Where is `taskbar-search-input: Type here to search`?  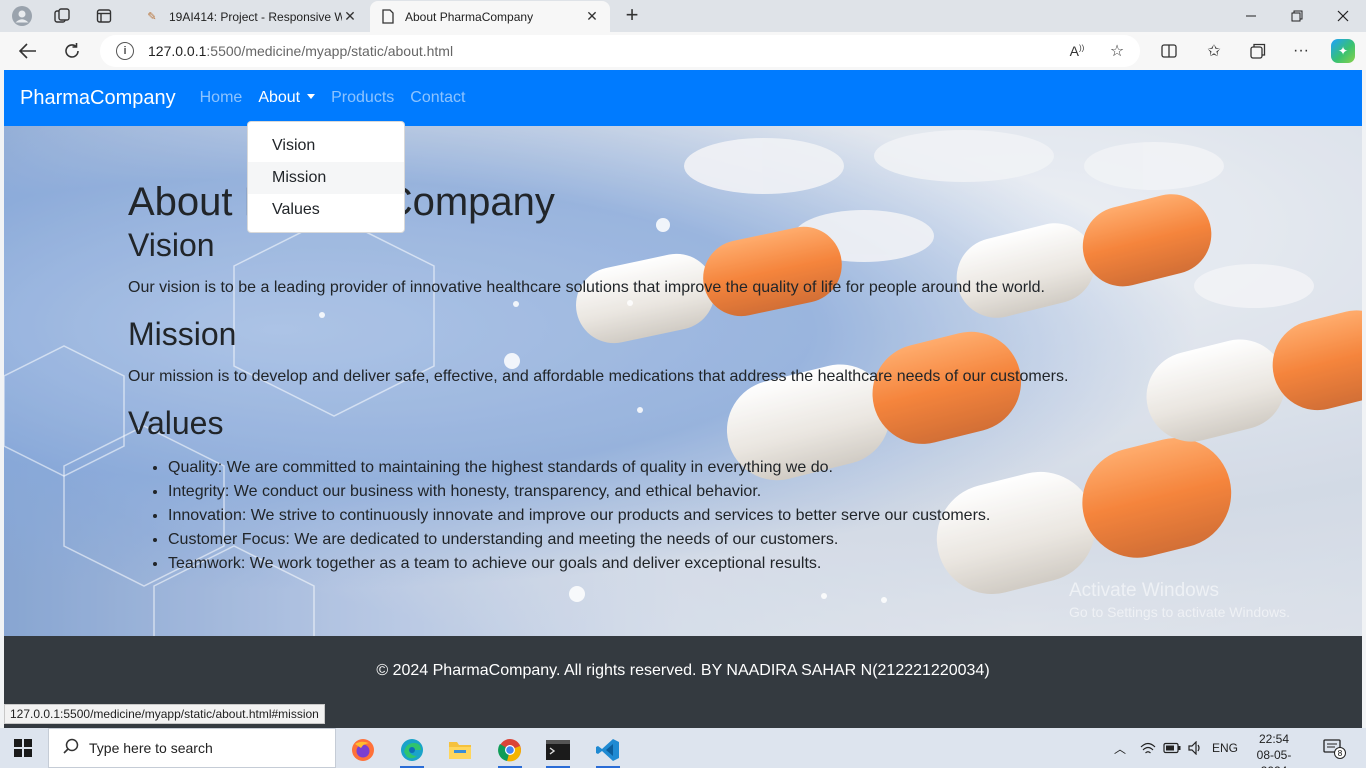
taskbar-search-input: Type here to search is located at coordinates (192, 748).